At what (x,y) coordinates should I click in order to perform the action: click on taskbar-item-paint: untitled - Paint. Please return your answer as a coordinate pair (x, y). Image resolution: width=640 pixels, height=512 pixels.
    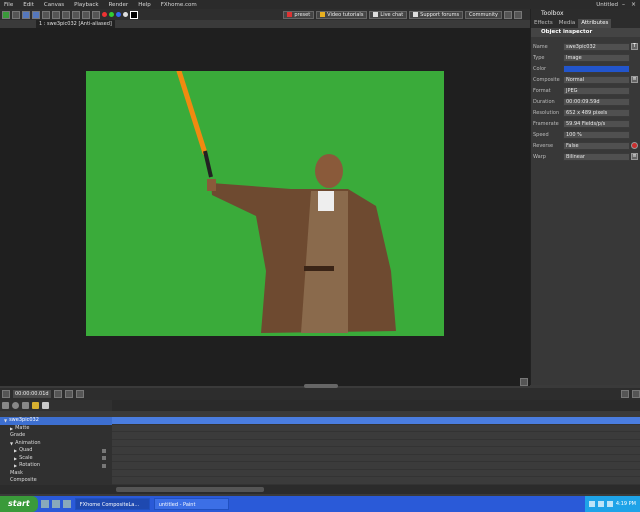
    Looking at the image, I should click on (191, 504).